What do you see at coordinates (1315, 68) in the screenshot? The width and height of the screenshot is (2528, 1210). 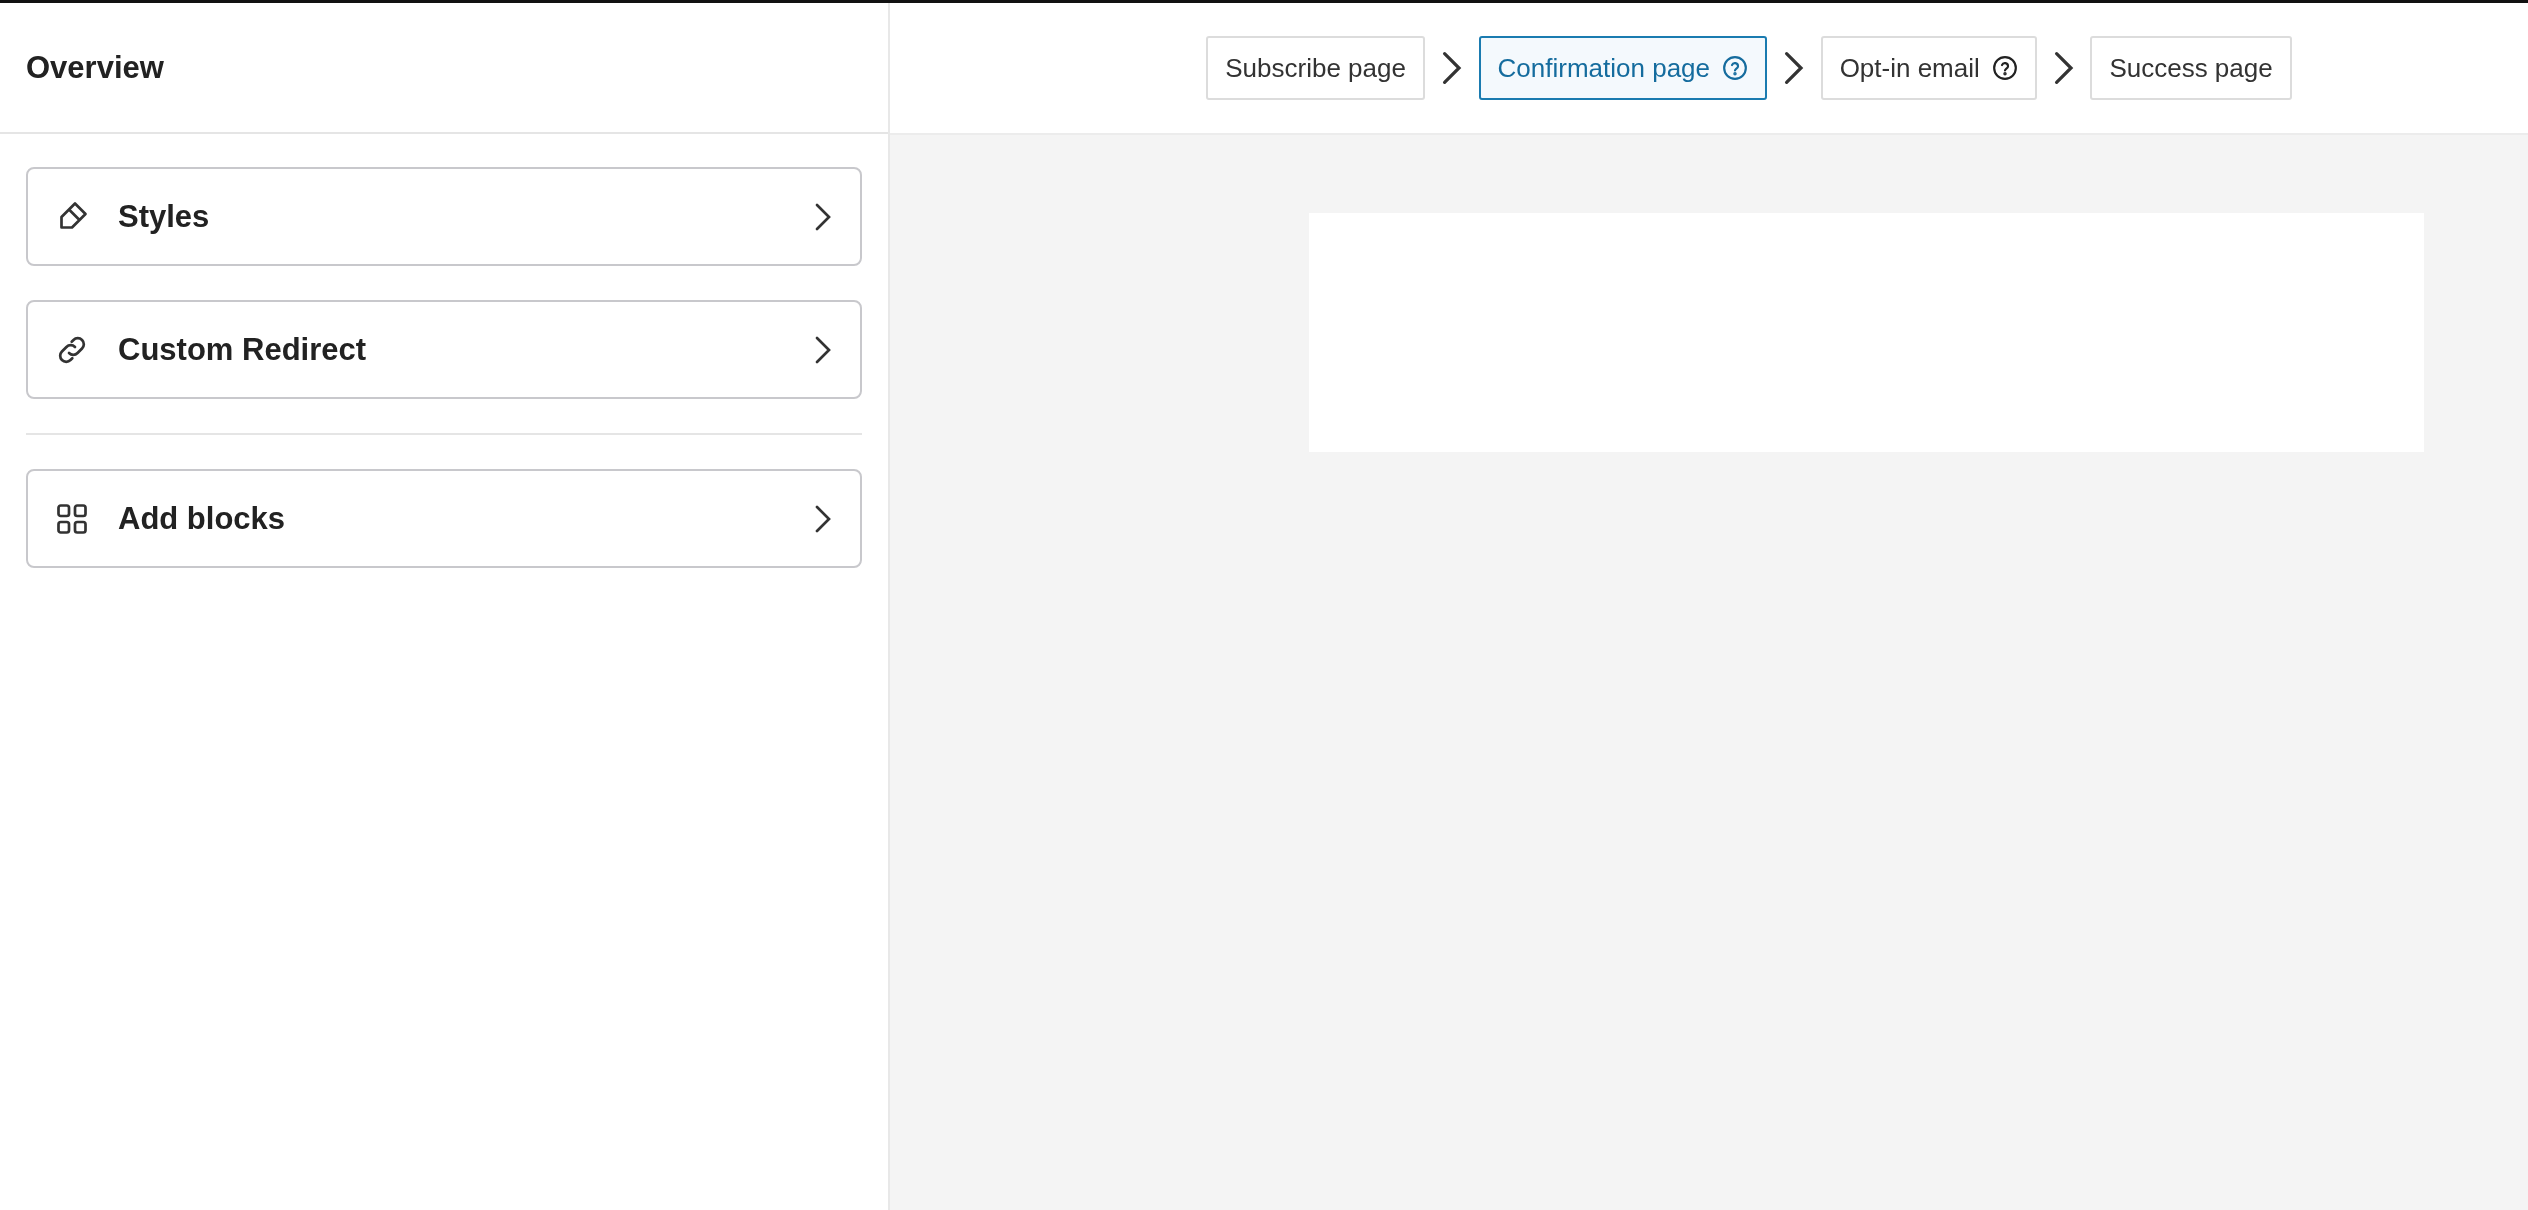 I see `step-tab: Subscribe page` at bounding box center [1315, 68].